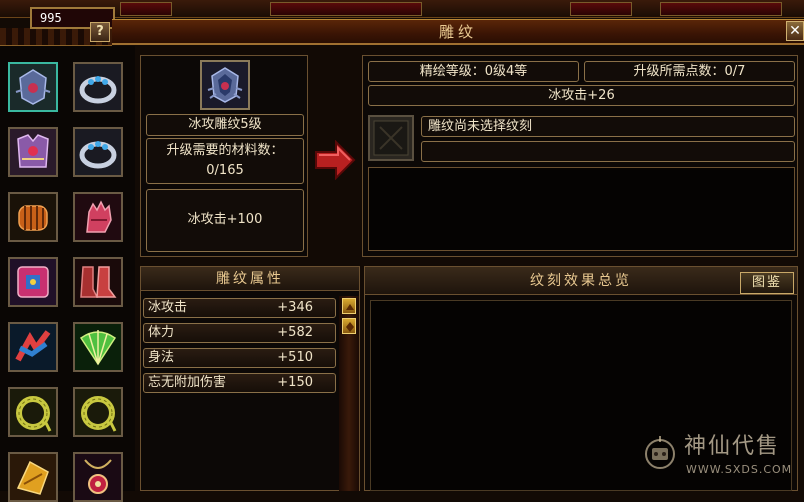 This screenshot has height=502, width=804. Describe the element at coordinates (795, 31) in the screenshot. I see `close-button: ✕` at that location.